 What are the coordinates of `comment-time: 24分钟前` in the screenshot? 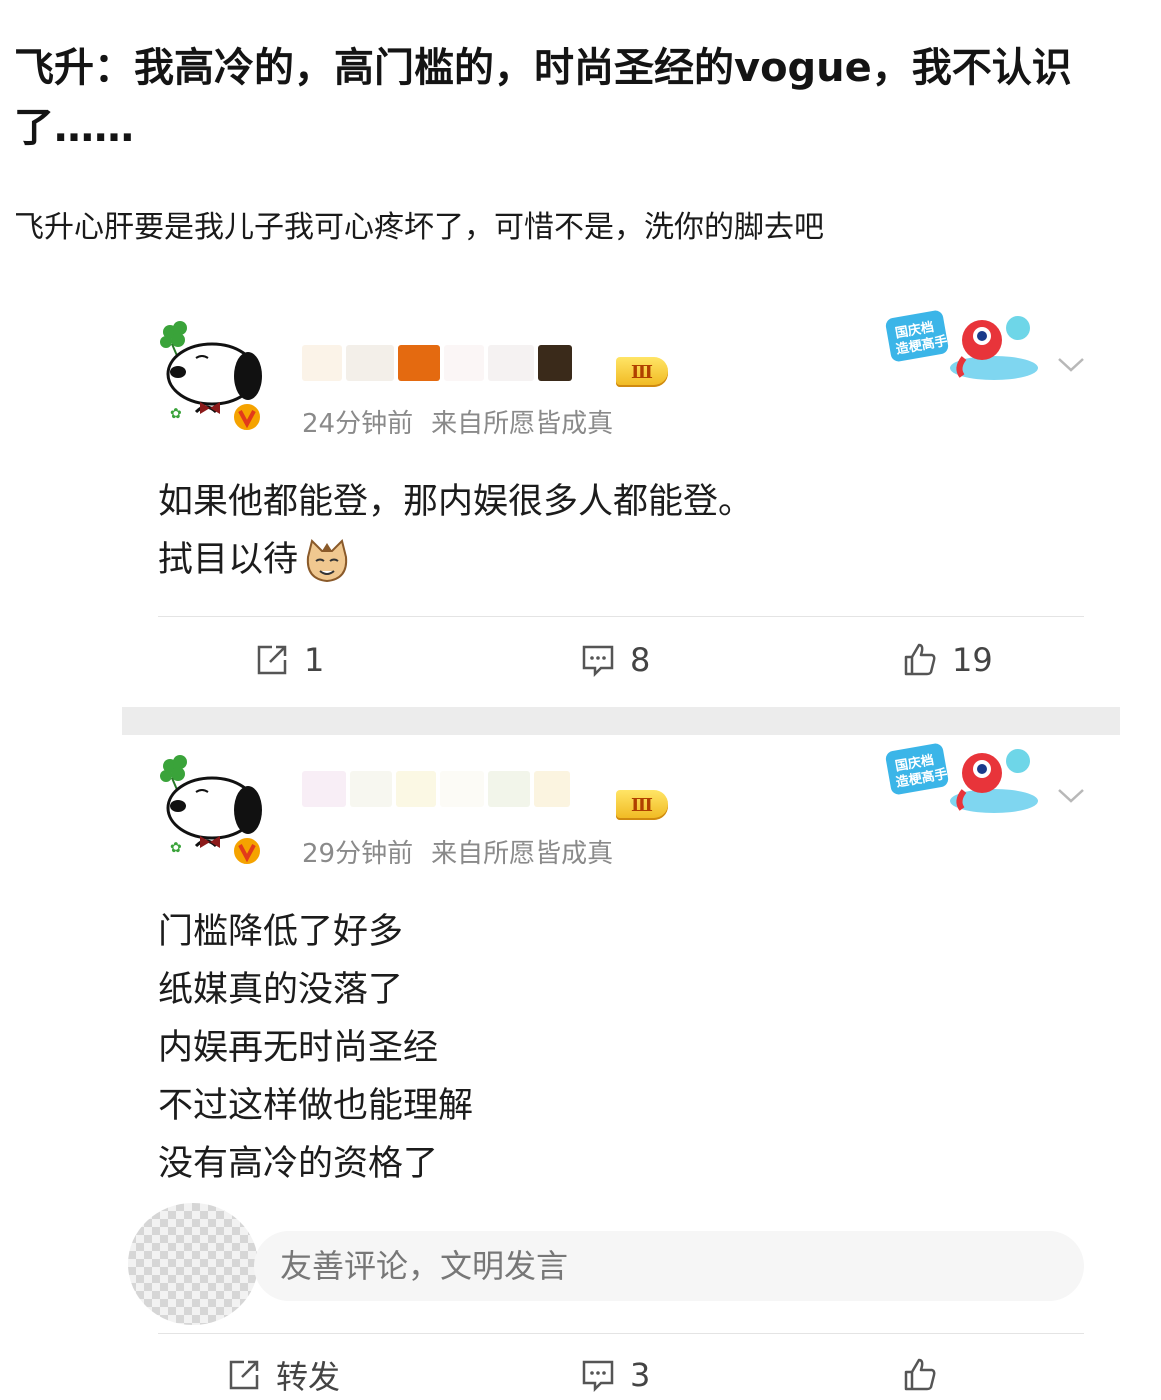 It's located at (358, 424).